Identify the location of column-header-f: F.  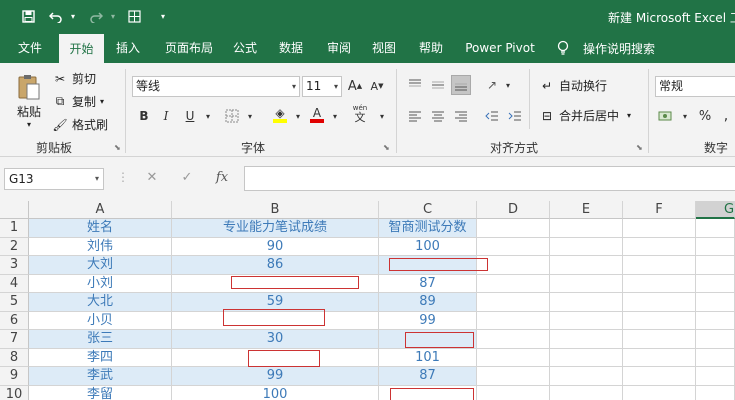
(659, 210).